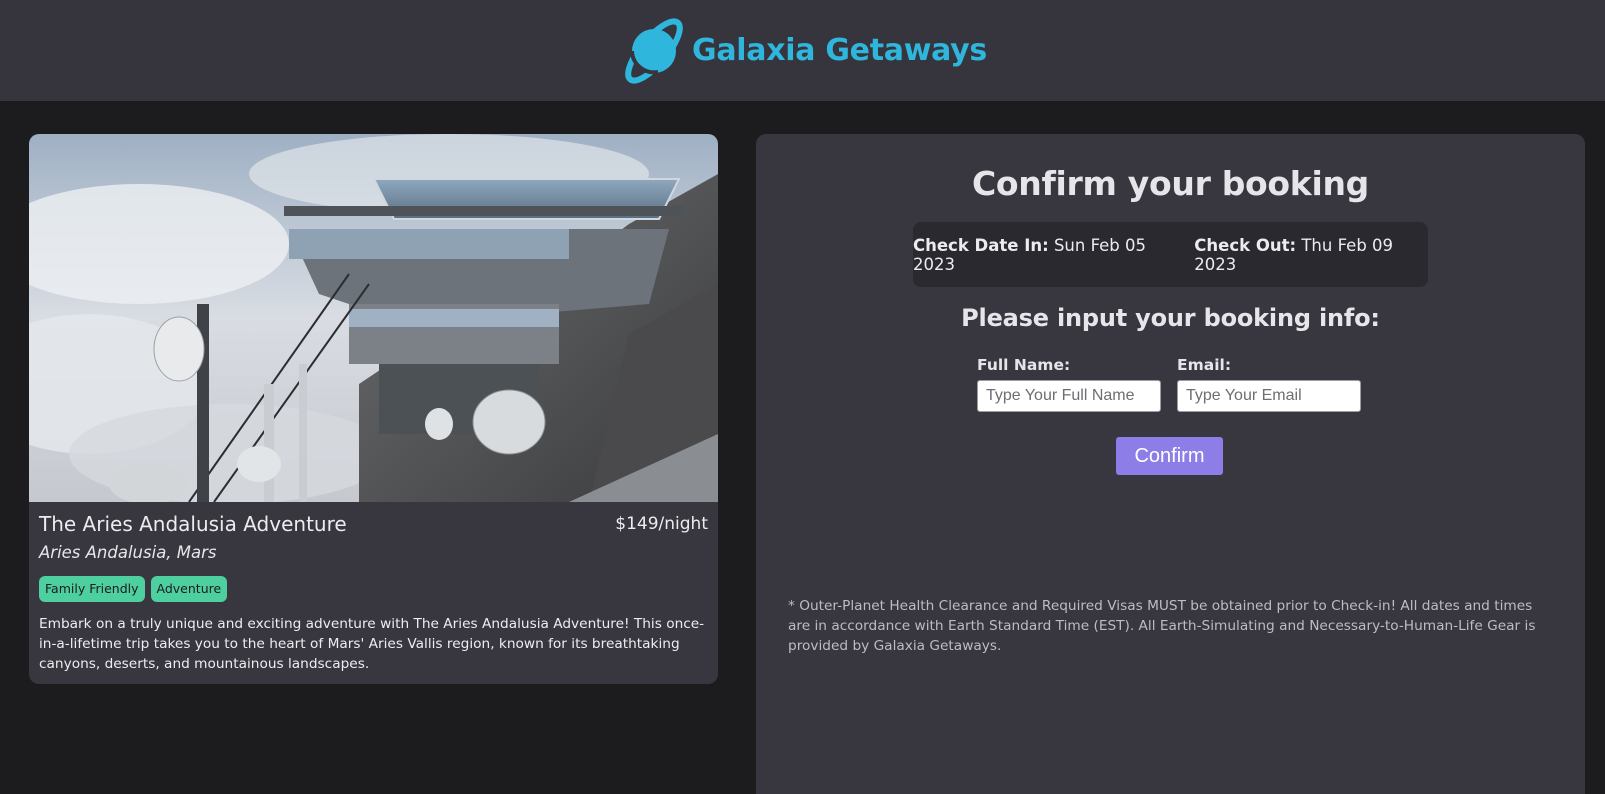 Image resolution: width=1605 pixels, height=794 pixels. What do you see at coordinates (1169, 456) in the screenshot?
I see `confirm-button: Confirm` at bounding box center [1169, 456].